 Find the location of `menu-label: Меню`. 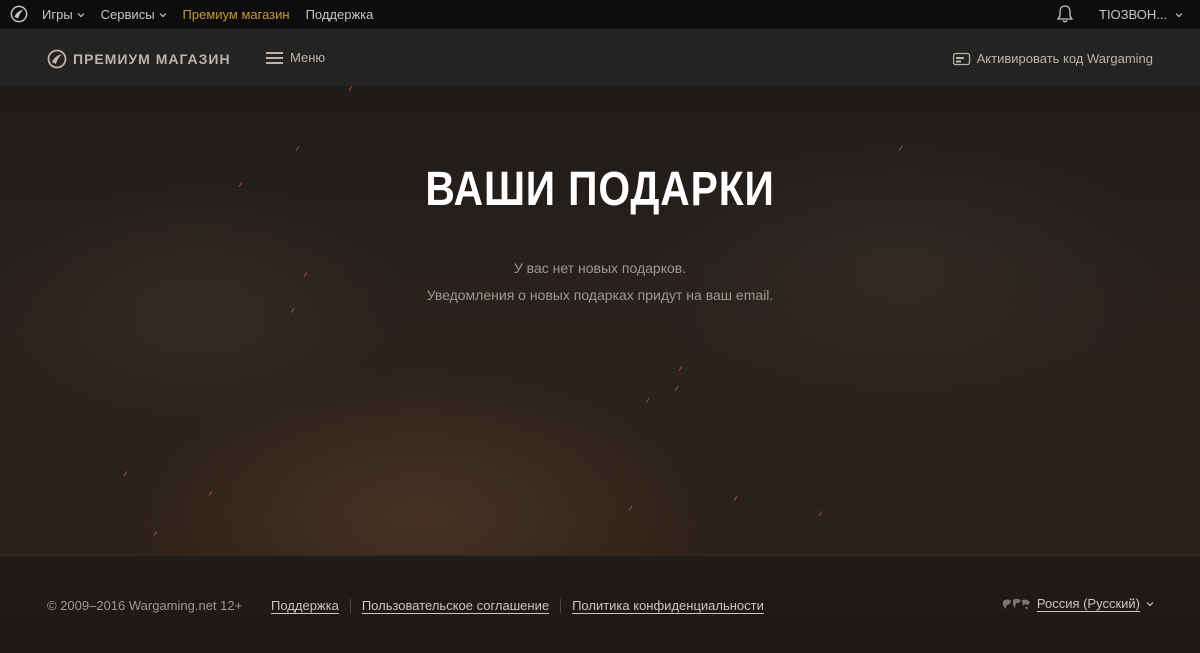

menu-label: Меню is located at coordinates (308, 57).